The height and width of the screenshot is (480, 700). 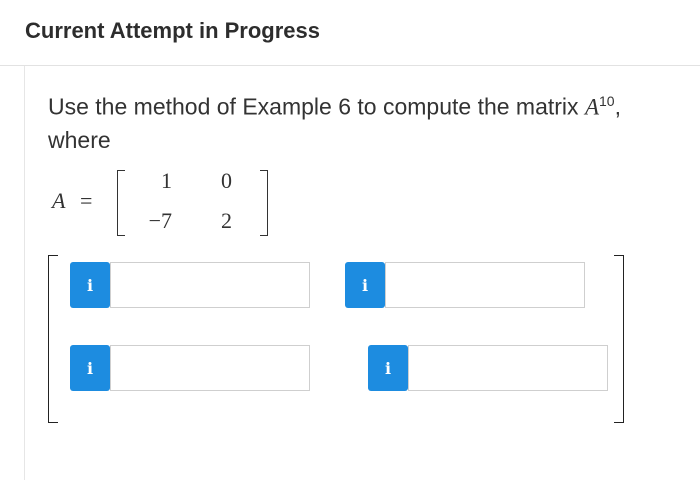 I want to click on matrix-left-bracket, so click(x=121, y=203).